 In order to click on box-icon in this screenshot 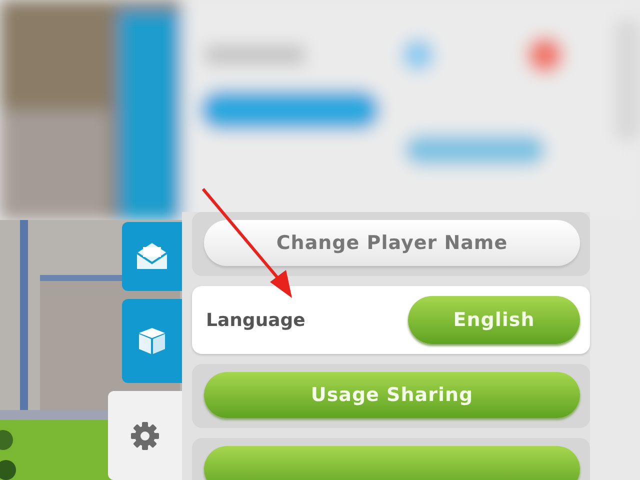, I will do `click(152, 341)`.